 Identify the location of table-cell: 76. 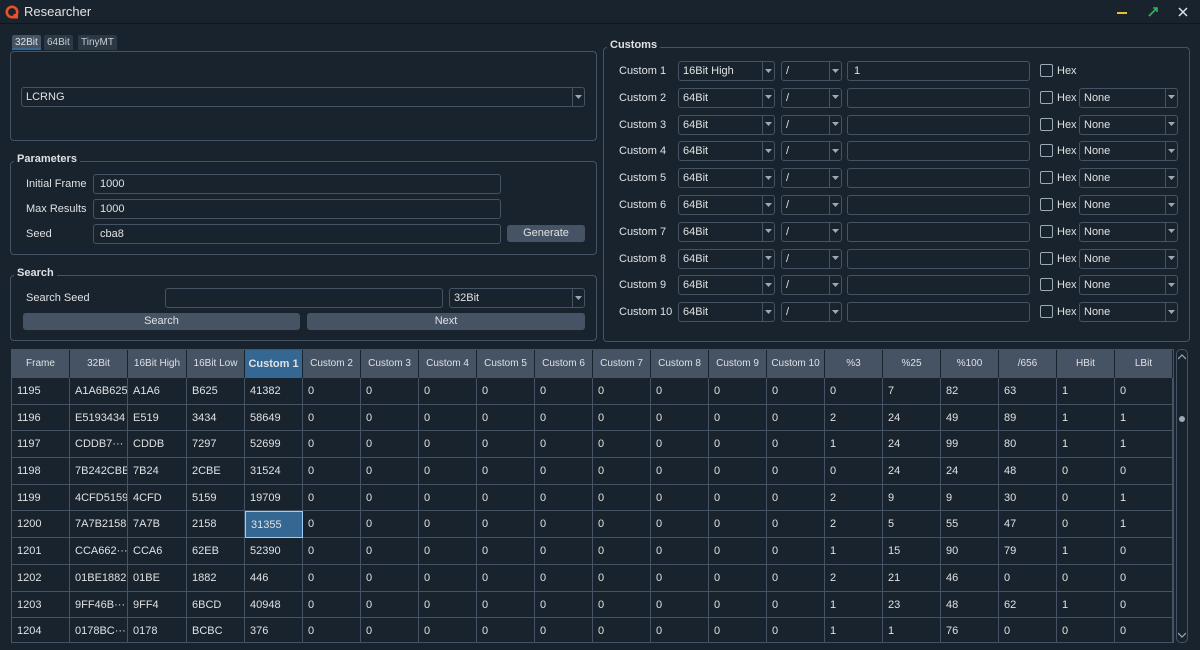
(970, 630).